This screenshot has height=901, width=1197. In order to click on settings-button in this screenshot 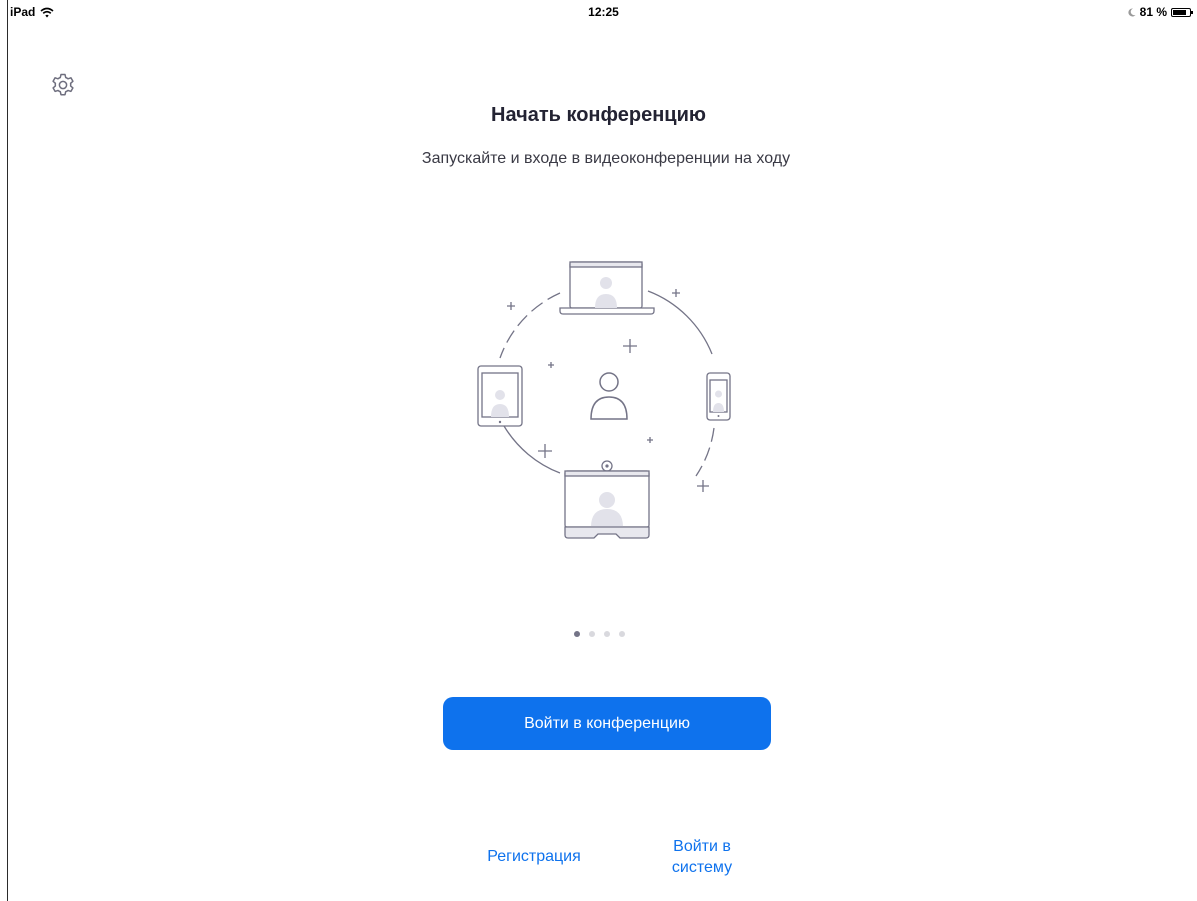, I will do `click(63, 85)`.